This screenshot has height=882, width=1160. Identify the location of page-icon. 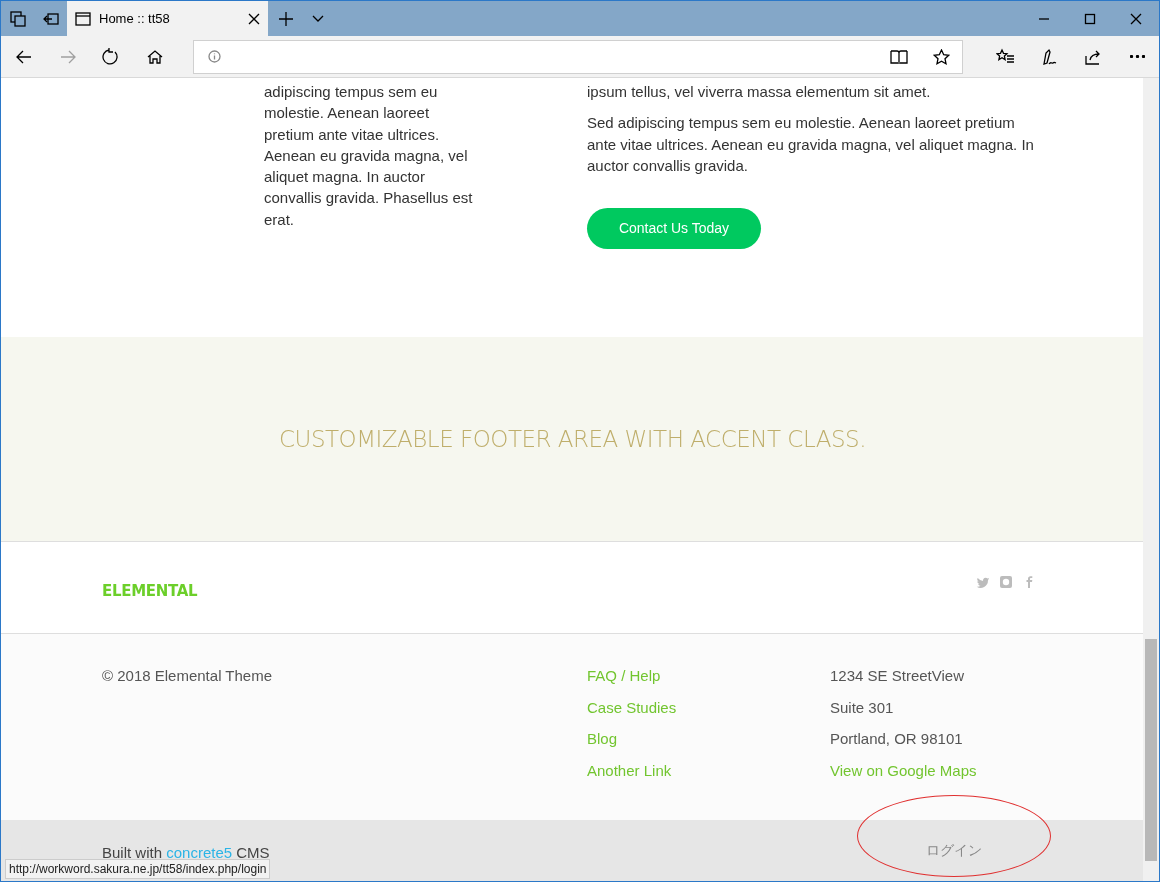
(83, 18).